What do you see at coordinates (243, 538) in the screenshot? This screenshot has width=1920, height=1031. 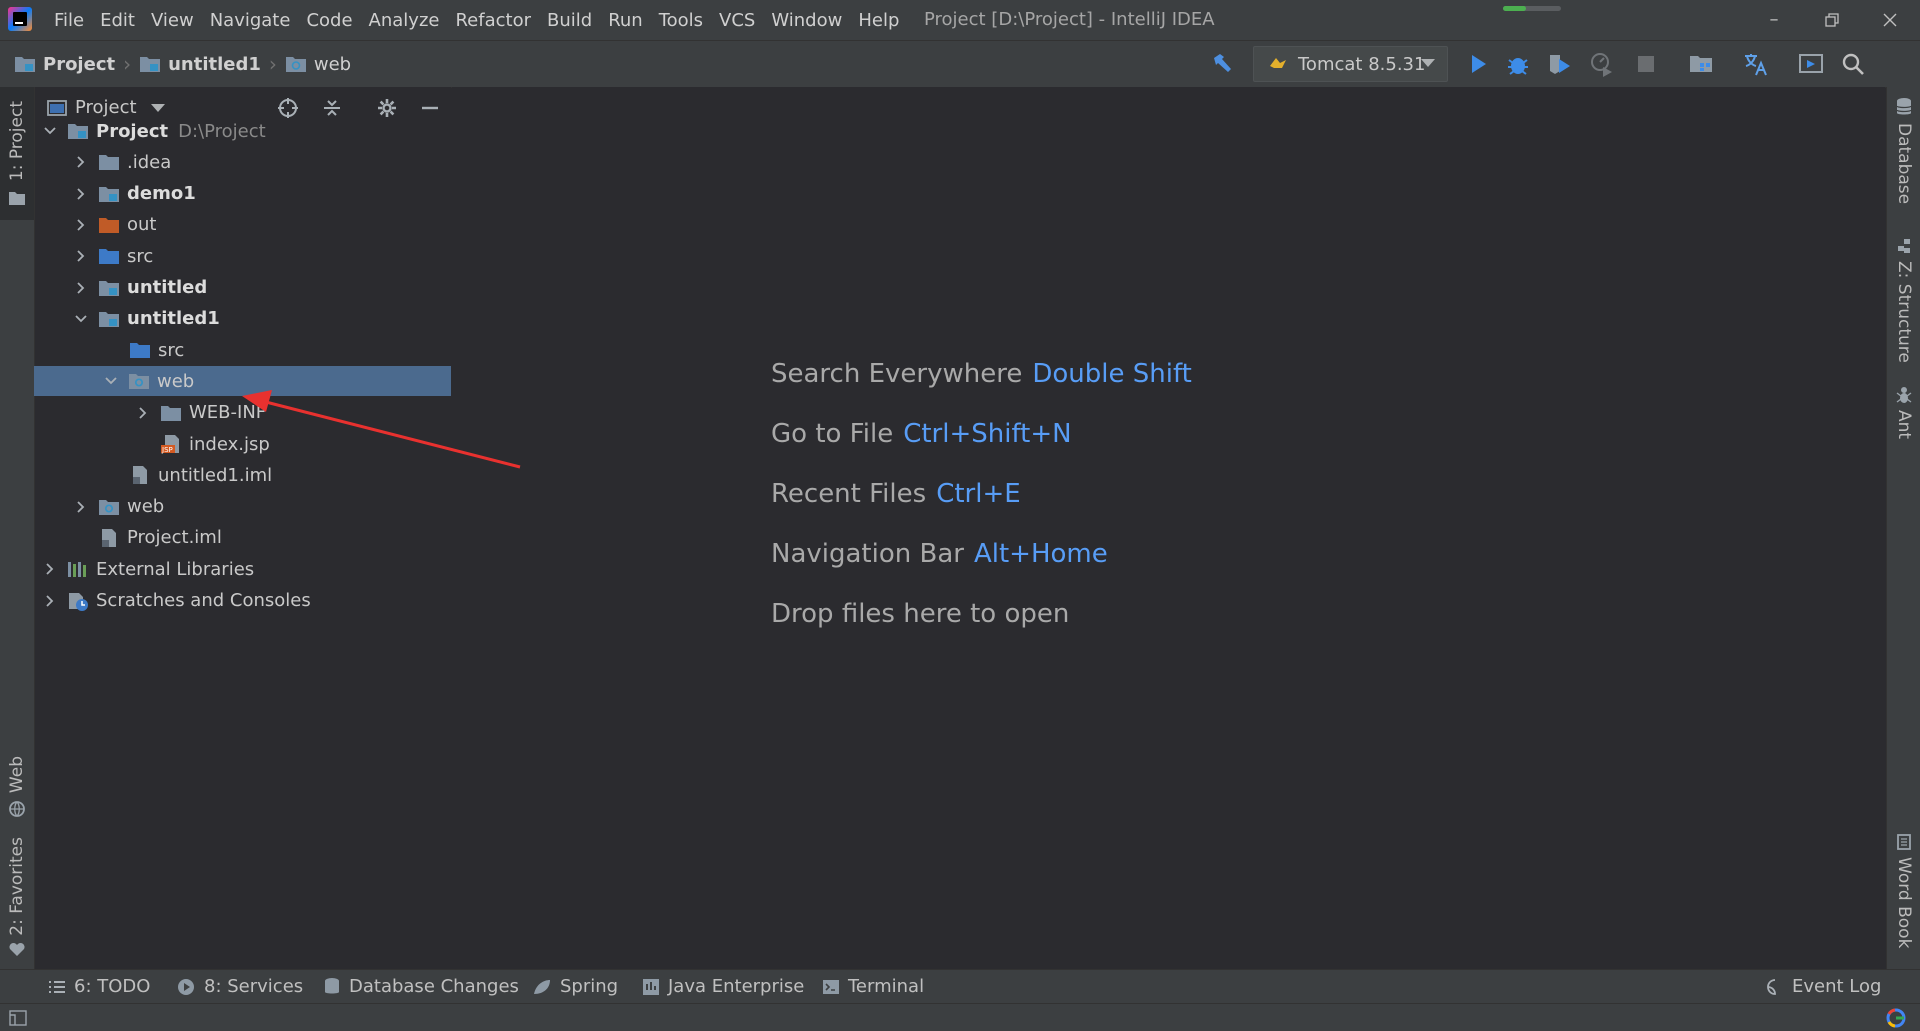 I see `tree-node-project-iml: Project.iml` at bounding box center [243, 538].